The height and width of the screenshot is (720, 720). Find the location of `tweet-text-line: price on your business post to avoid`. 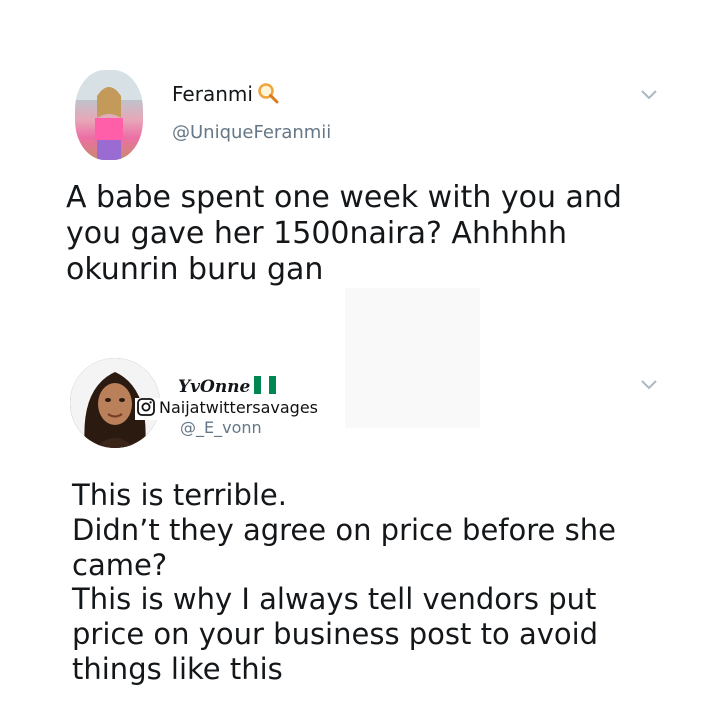

tweet-text-line: price on your business post to avoid is located at coordinates (335, 634).